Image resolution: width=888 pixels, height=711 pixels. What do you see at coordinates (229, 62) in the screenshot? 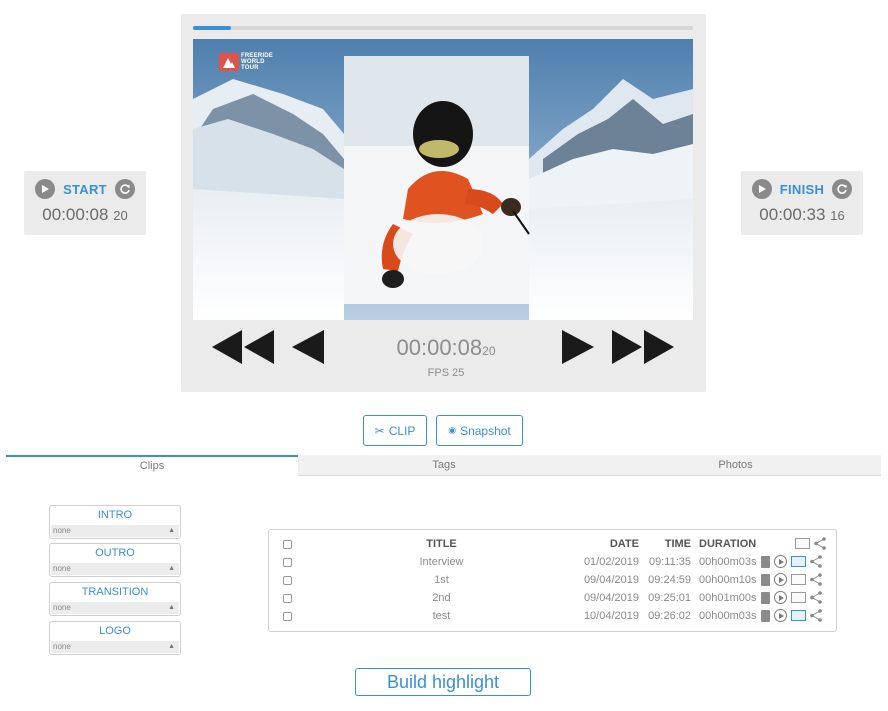
I see `logo-mark-icon` at bounding box center [229, 62].